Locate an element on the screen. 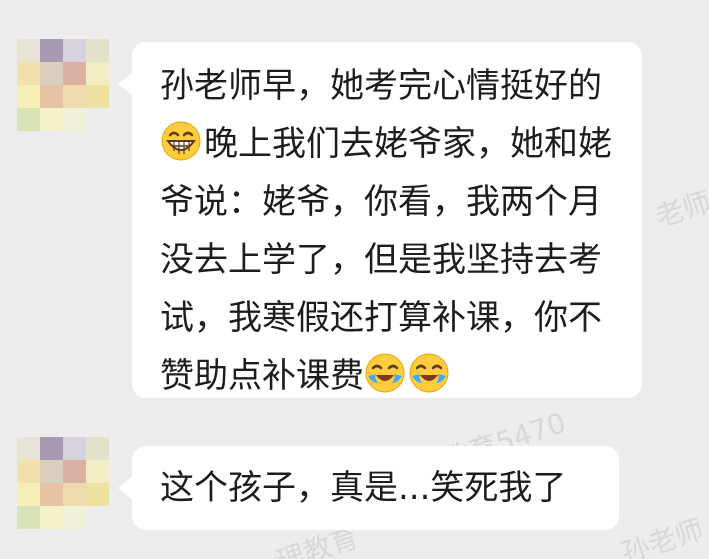 Image resolution: width=709 pixels, height=559 pixels. message-line-text: 晚上我们去姥爷家，她和姥 is located at coordinates (408, 144).